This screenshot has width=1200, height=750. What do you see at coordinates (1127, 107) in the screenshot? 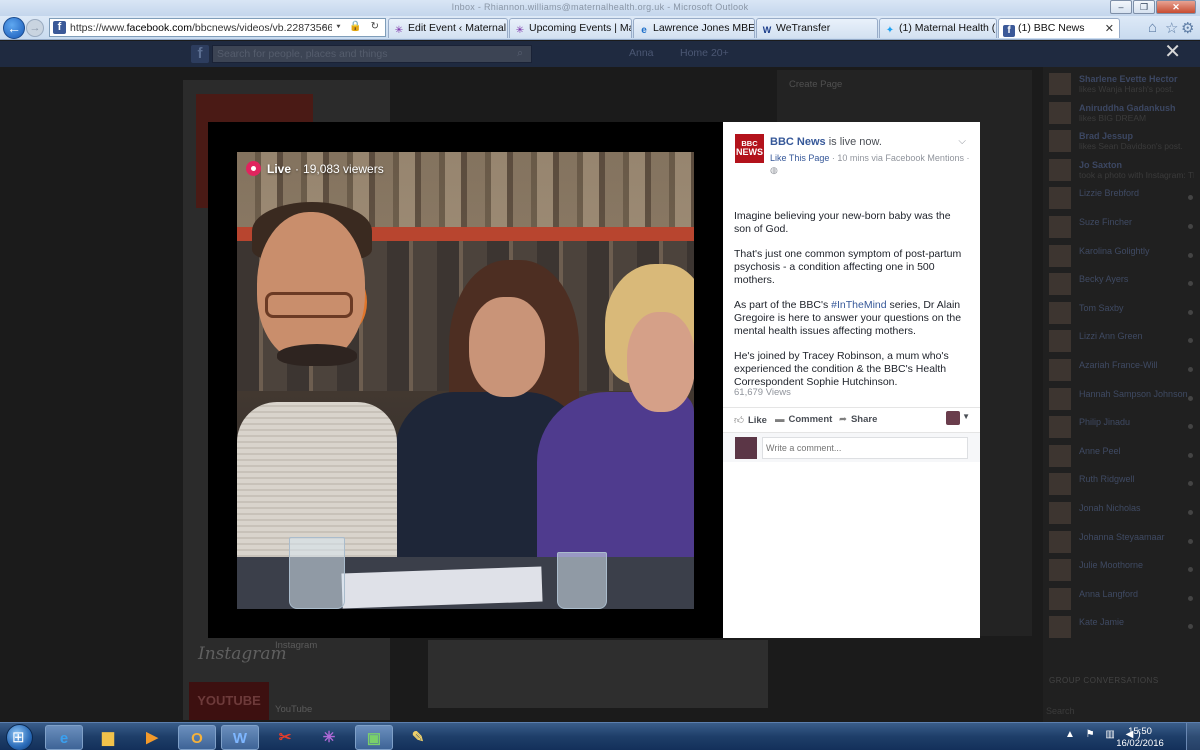
I see `chat-contact-name: Aniruddha Gadankush` at bounding box center [1127, 107].